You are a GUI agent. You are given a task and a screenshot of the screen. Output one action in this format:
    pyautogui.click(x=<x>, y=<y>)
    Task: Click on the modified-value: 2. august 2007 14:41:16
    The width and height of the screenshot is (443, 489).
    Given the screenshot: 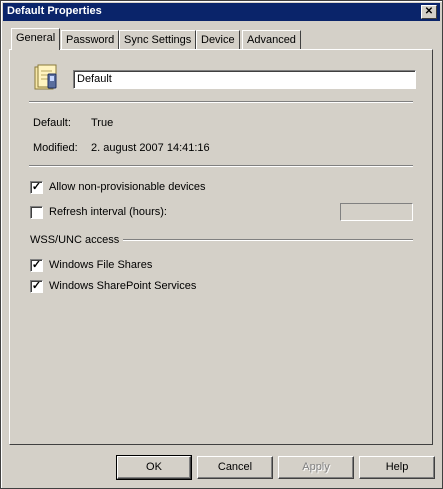 What is the action you would take?
    pyautogui.click(x=150, y=148)
    